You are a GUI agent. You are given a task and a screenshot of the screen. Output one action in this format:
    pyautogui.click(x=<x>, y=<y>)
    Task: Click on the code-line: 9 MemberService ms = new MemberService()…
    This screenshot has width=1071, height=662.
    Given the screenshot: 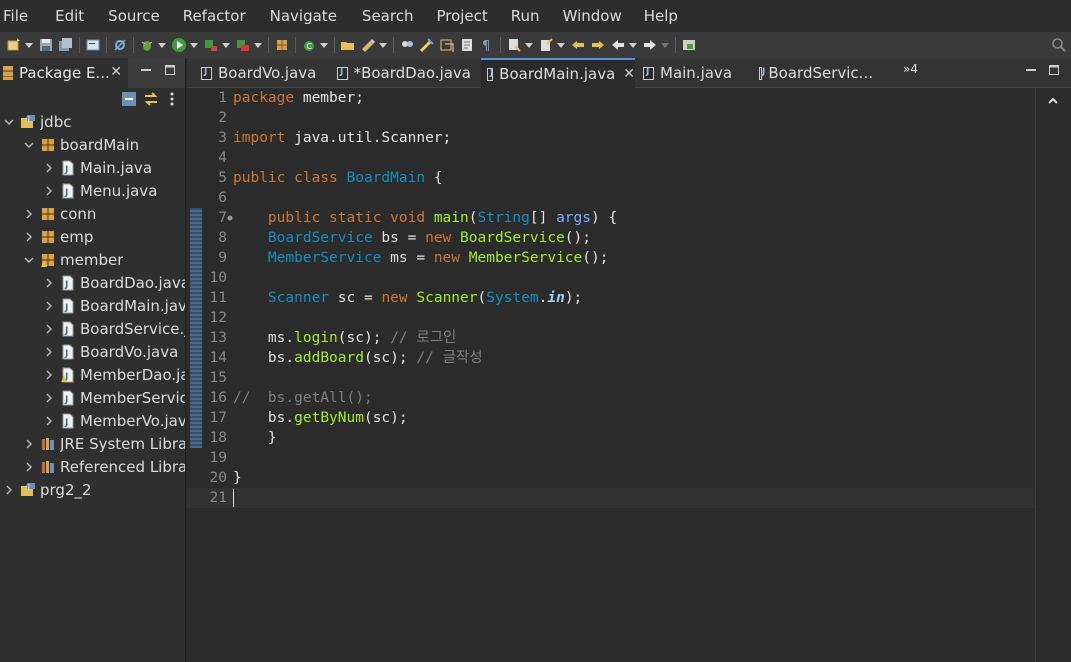 What is the action you would take?
    pyautogui.click(x=611, y=258)
    